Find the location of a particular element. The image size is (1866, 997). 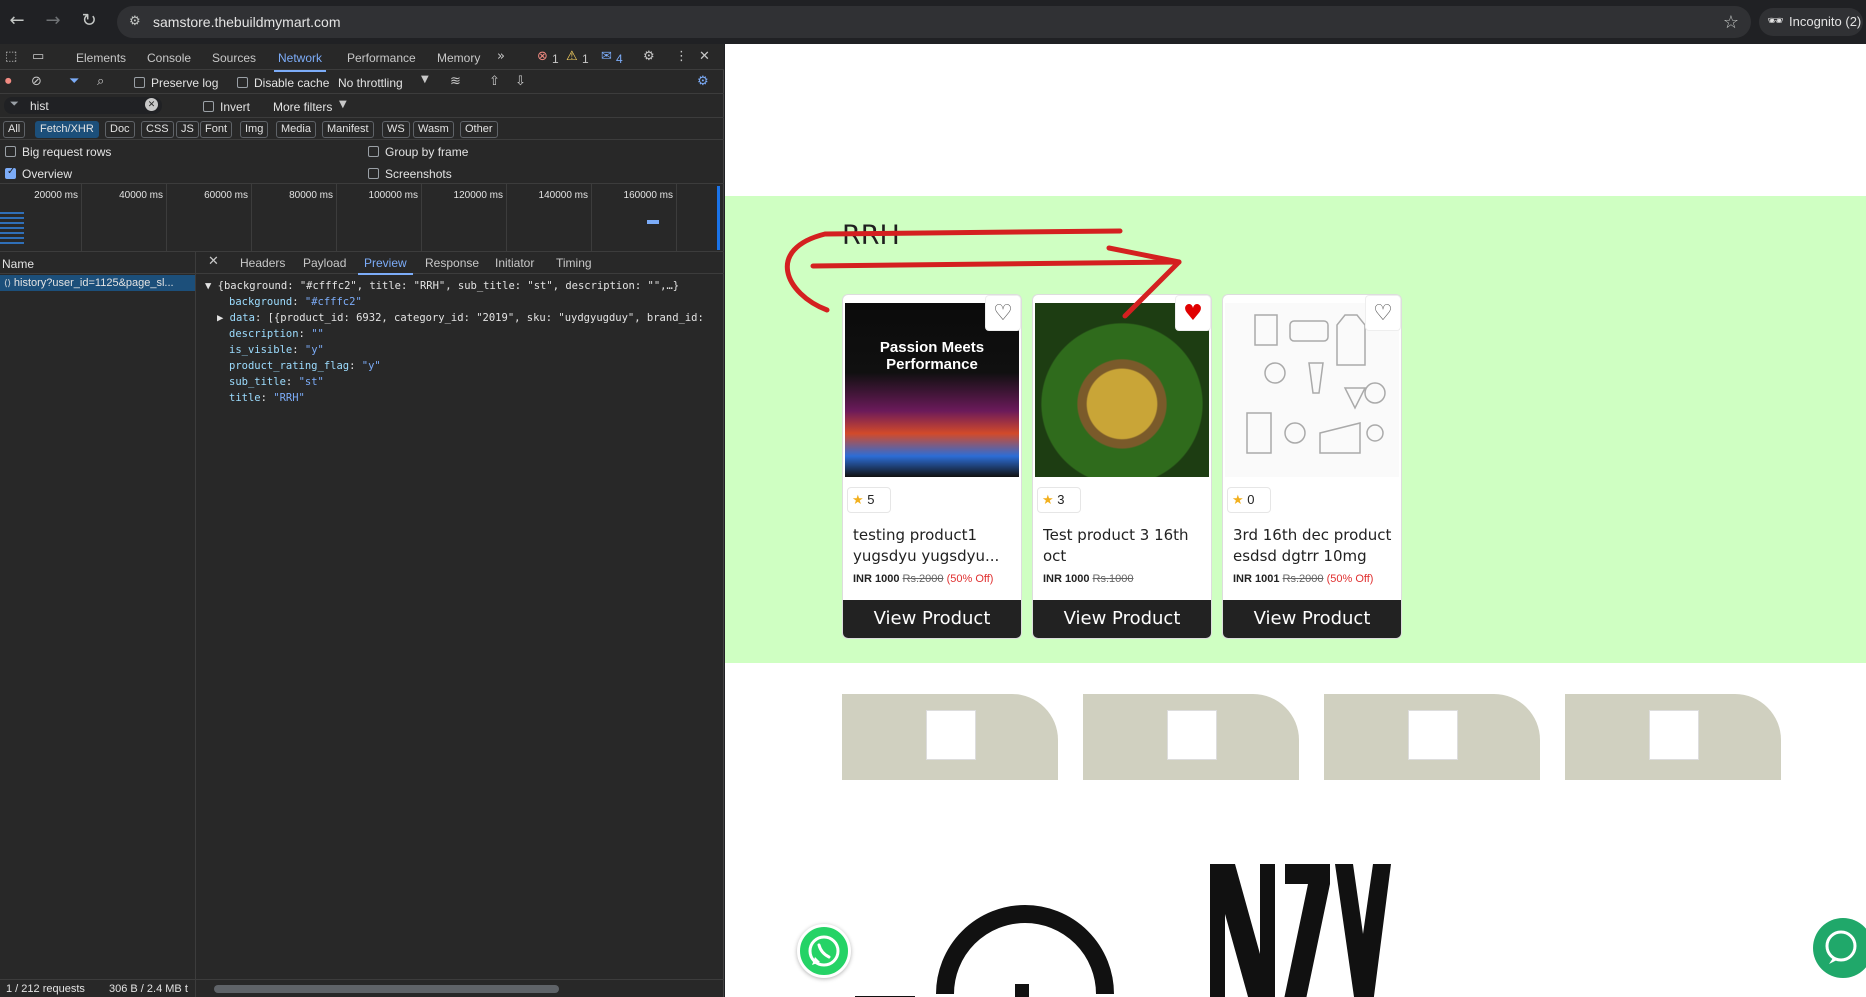

preserve-log-checkbox is located at coordinates (139, 82).